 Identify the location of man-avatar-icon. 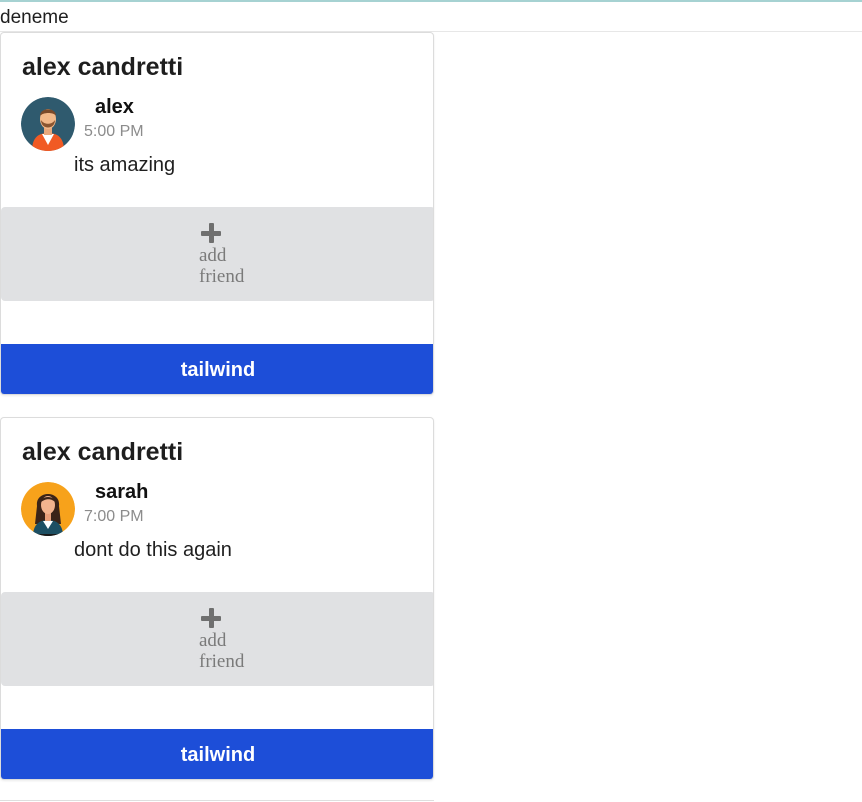
(48, 124).